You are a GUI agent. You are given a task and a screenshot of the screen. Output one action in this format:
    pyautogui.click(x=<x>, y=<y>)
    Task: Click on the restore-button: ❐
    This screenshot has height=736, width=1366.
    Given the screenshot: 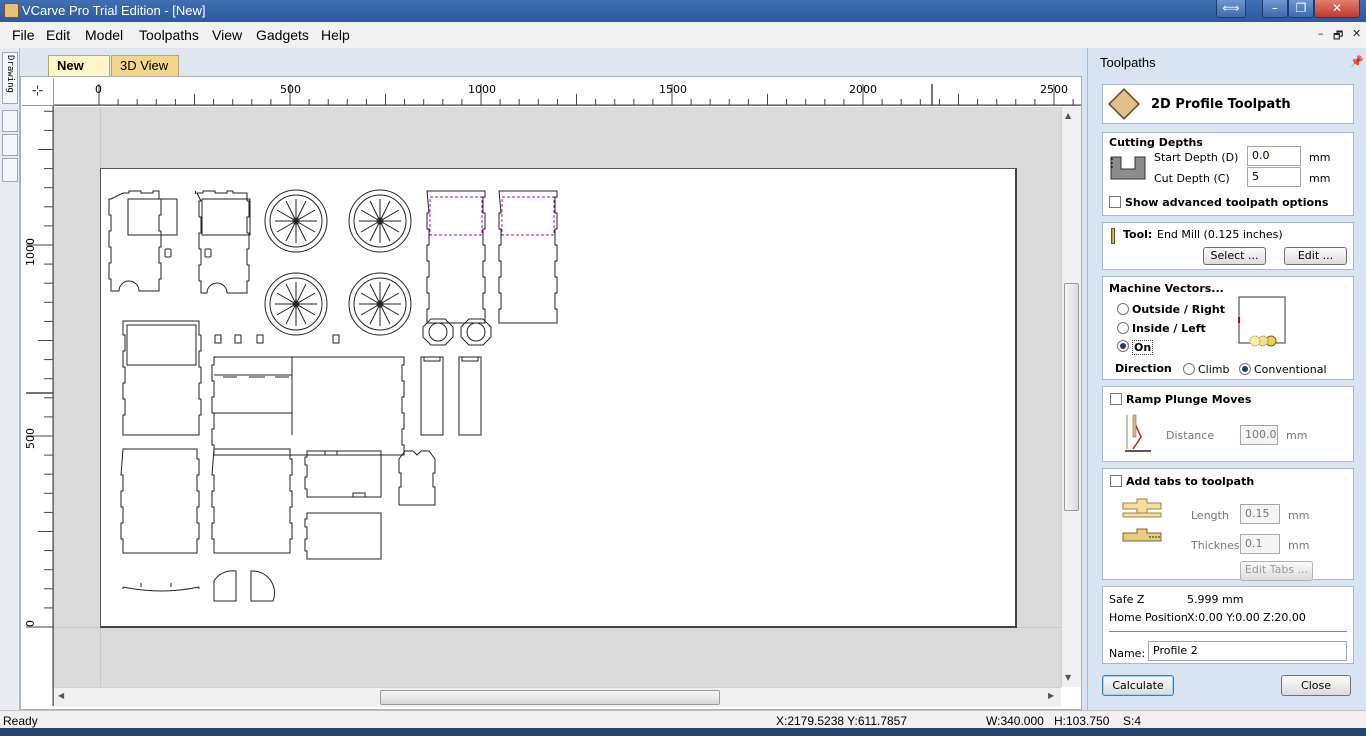 What is the action you would take?
    pyautogui.click(x=1301, y=9)
    